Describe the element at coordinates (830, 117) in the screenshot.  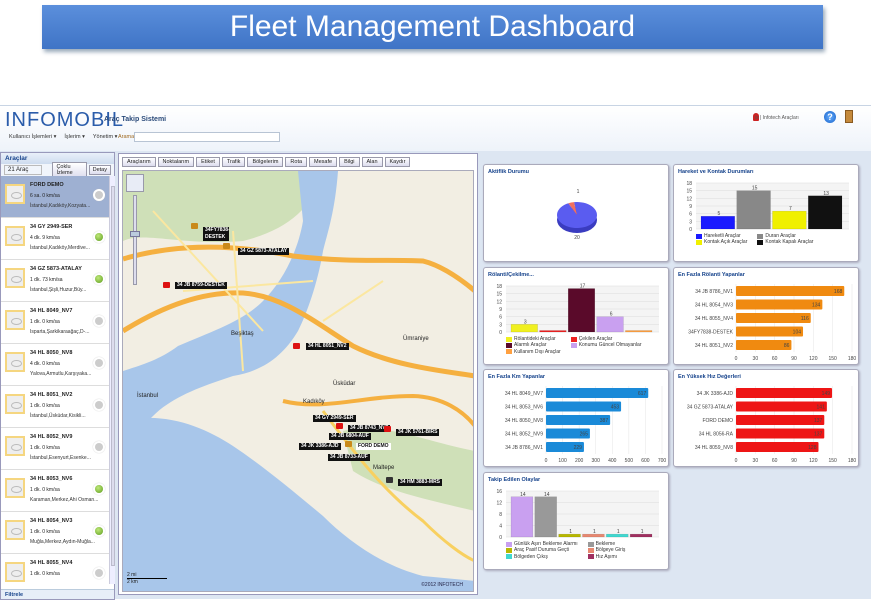
I see `help-icon: ?` at that location.